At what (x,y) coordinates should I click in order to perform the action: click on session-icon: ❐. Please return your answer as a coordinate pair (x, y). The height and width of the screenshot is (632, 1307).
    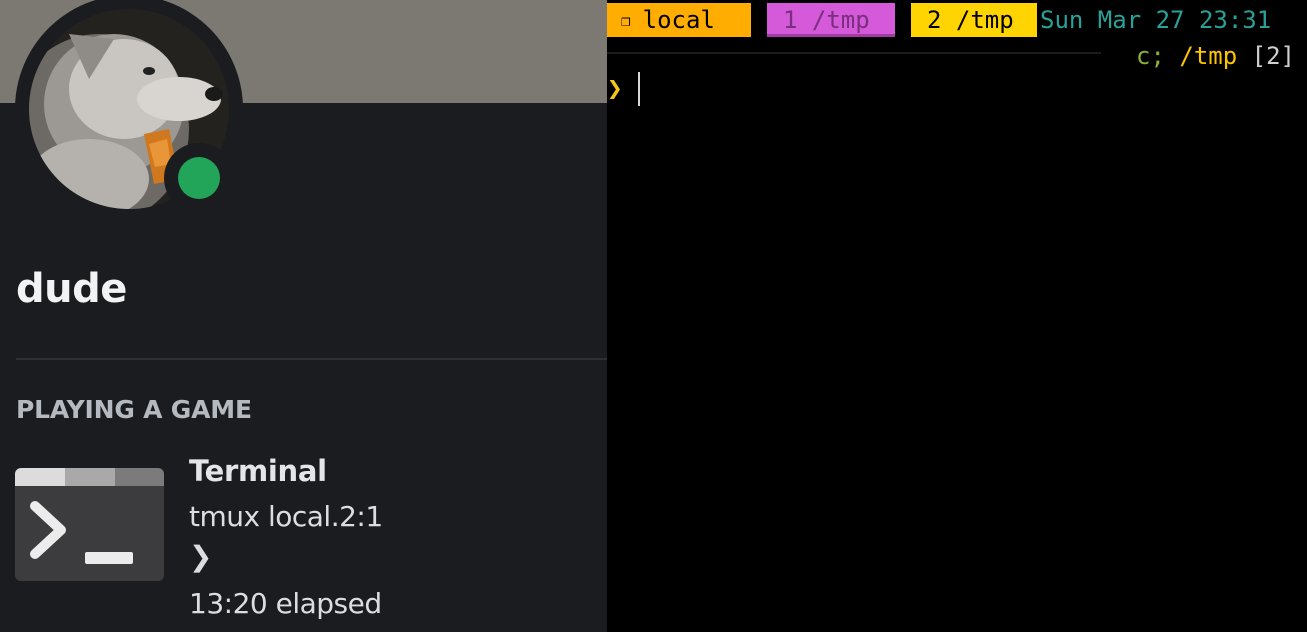
    Looking at the image, I should click on (626, 20).